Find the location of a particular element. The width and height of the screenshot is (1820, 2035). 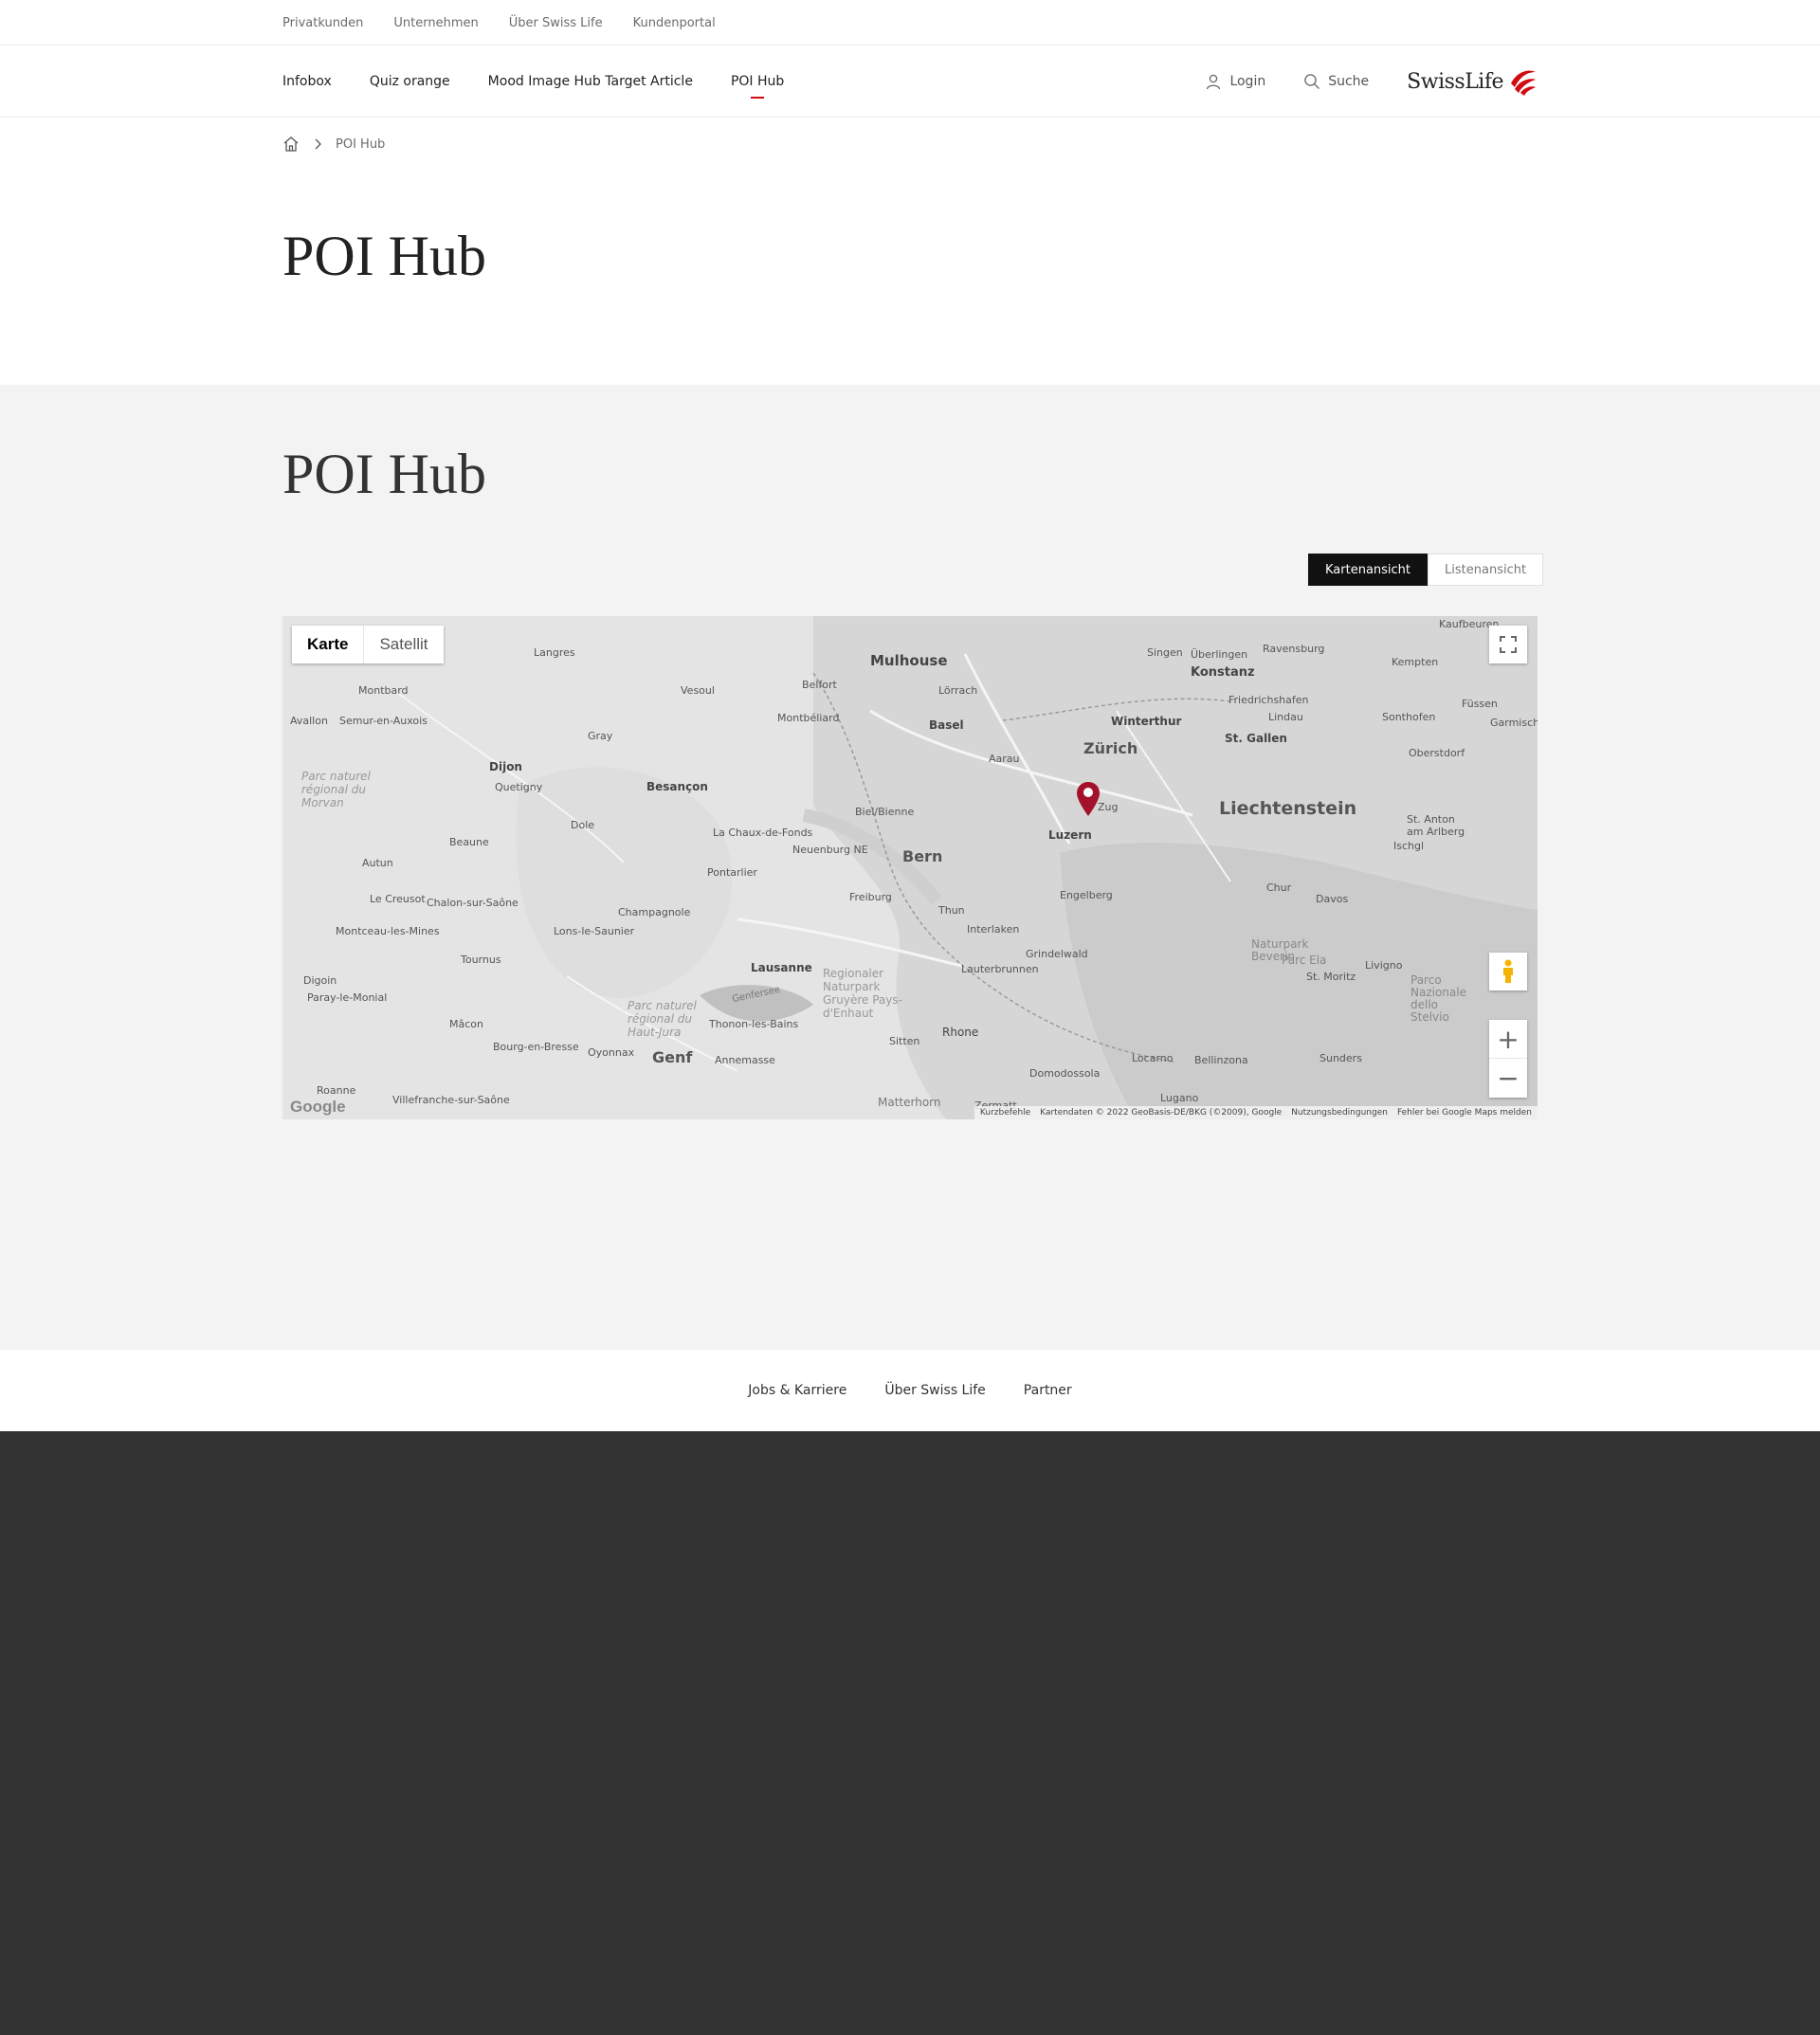

map-label-digoin: Digoin is located at coordinates (320, 980).